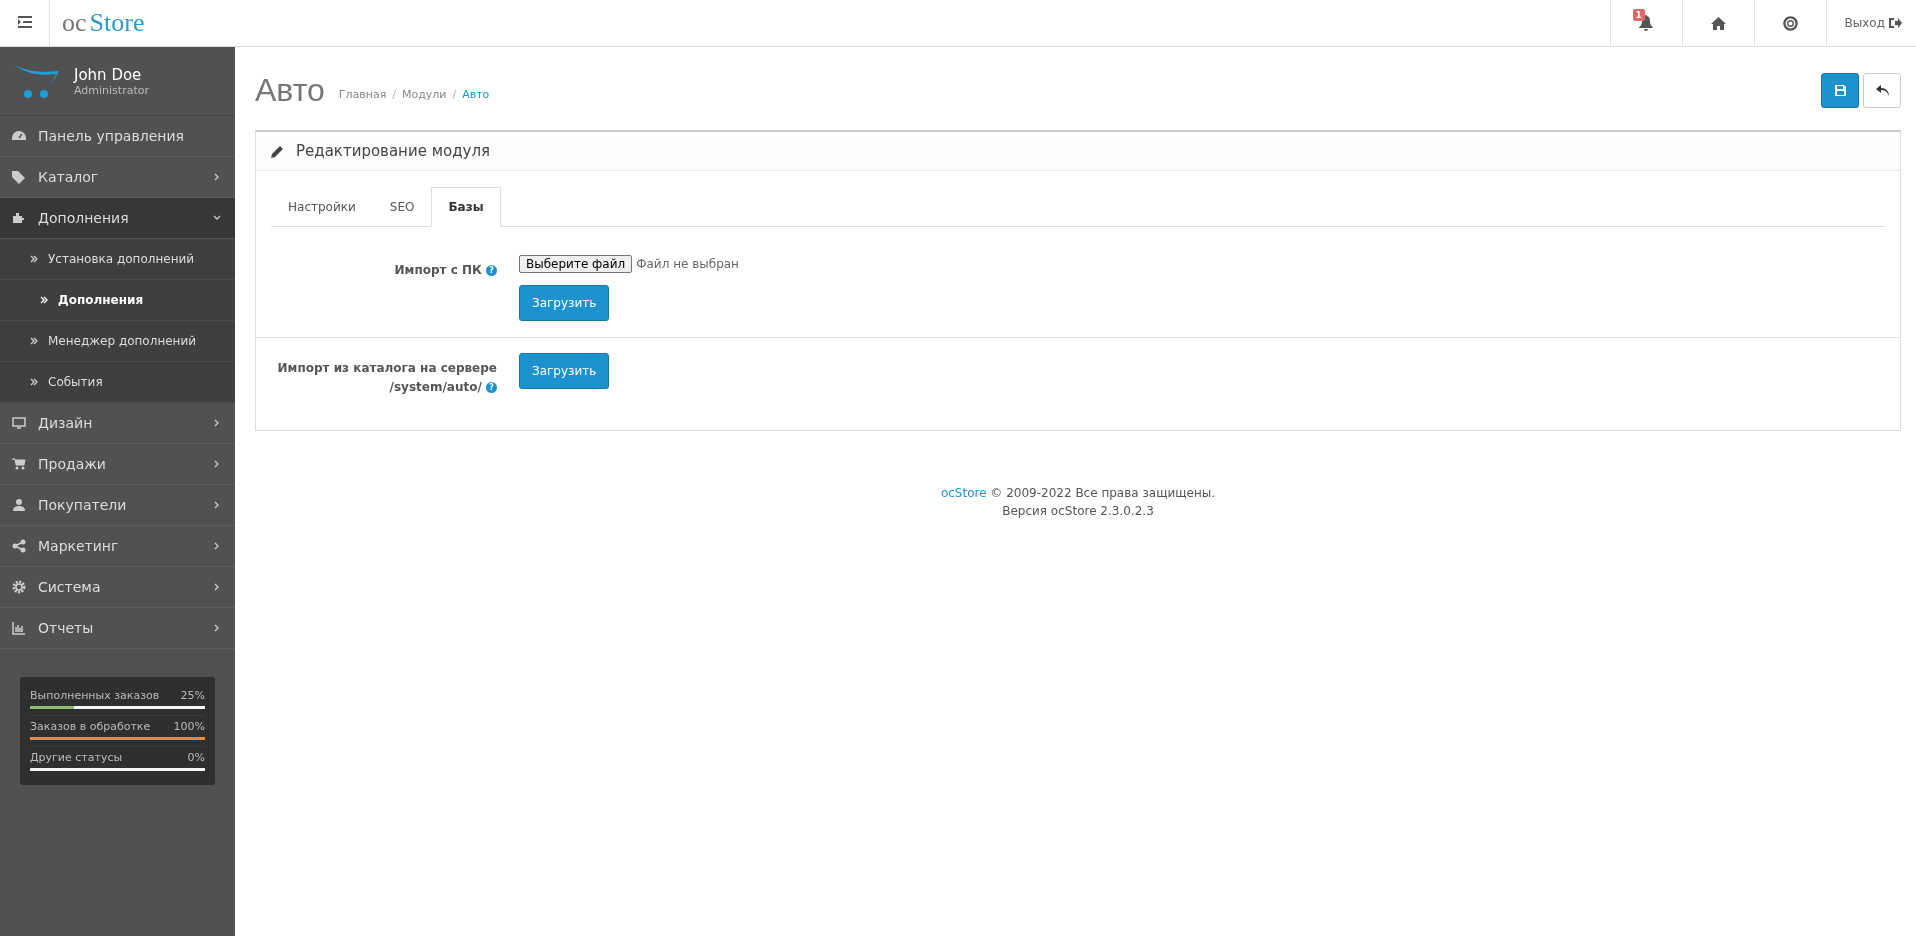 The height and width of the screenshot is (936, 1916). Describe the element at coordinates (117, 218) in the screenshot. I see `menu-item: Дополнения` at that location.